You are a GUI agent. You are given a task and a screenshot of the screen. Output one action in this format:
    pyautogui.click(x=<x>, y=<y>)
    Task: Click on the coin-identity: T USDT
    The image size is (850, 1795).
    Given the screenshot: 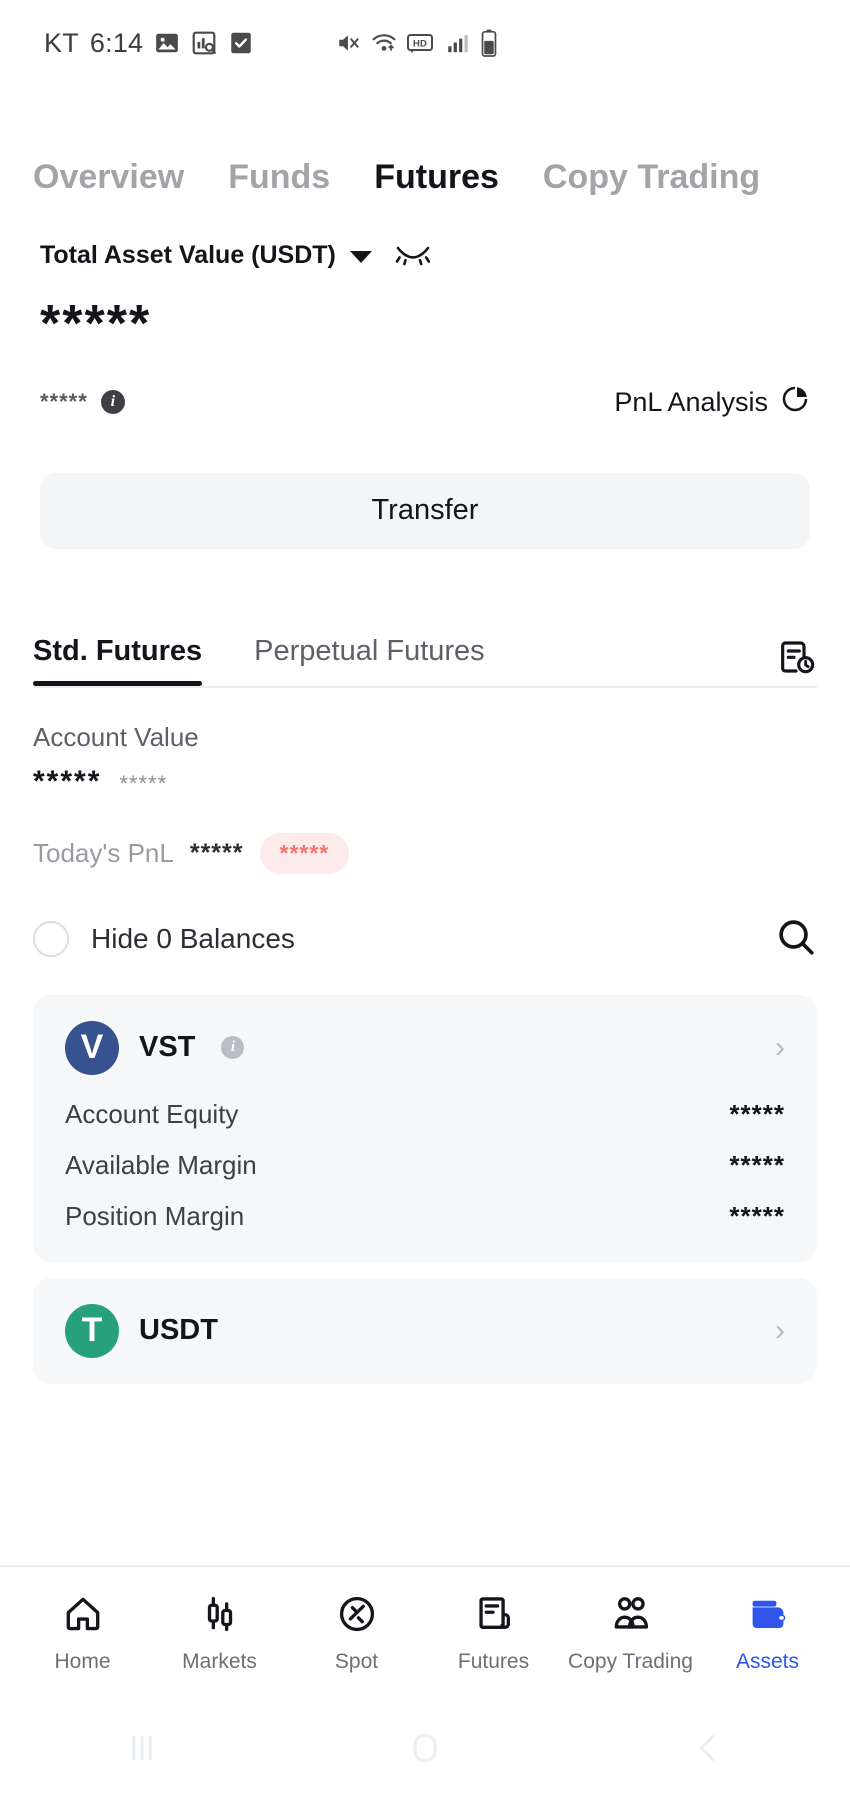 What is the action you would take?
    pyautogui.click(x=141, y=1330)
    